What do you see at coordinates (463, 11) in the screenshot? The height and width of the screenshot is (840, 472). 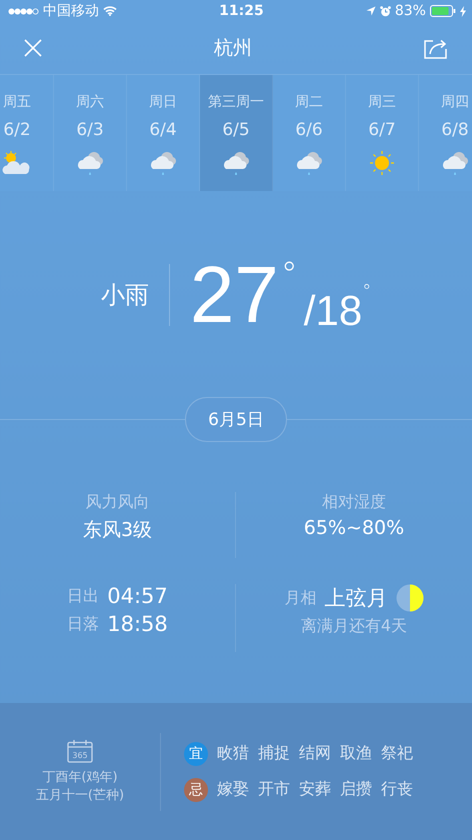 I see `charging-bolt-icon` at bounding box center [463, 11].